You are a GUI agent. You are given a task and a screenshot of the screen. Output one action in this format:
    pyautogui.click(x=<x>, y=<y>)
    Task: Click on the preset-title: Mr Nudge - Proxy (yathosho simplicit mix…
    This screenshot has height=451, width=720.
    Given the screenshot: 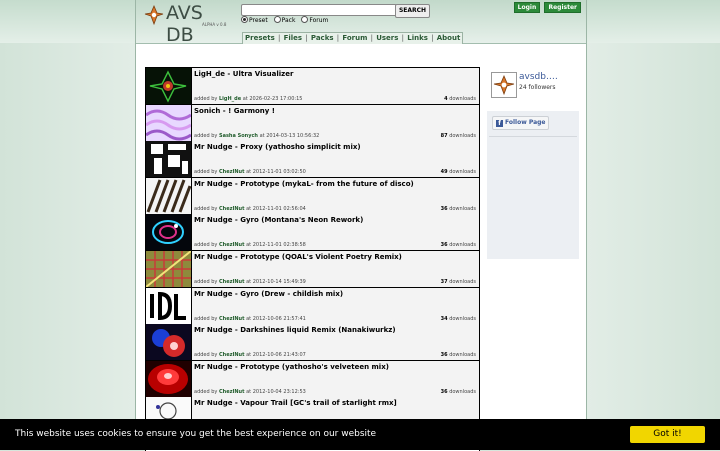 What is the action you would take?
    pyautogui.click(x=277, y=147)
    